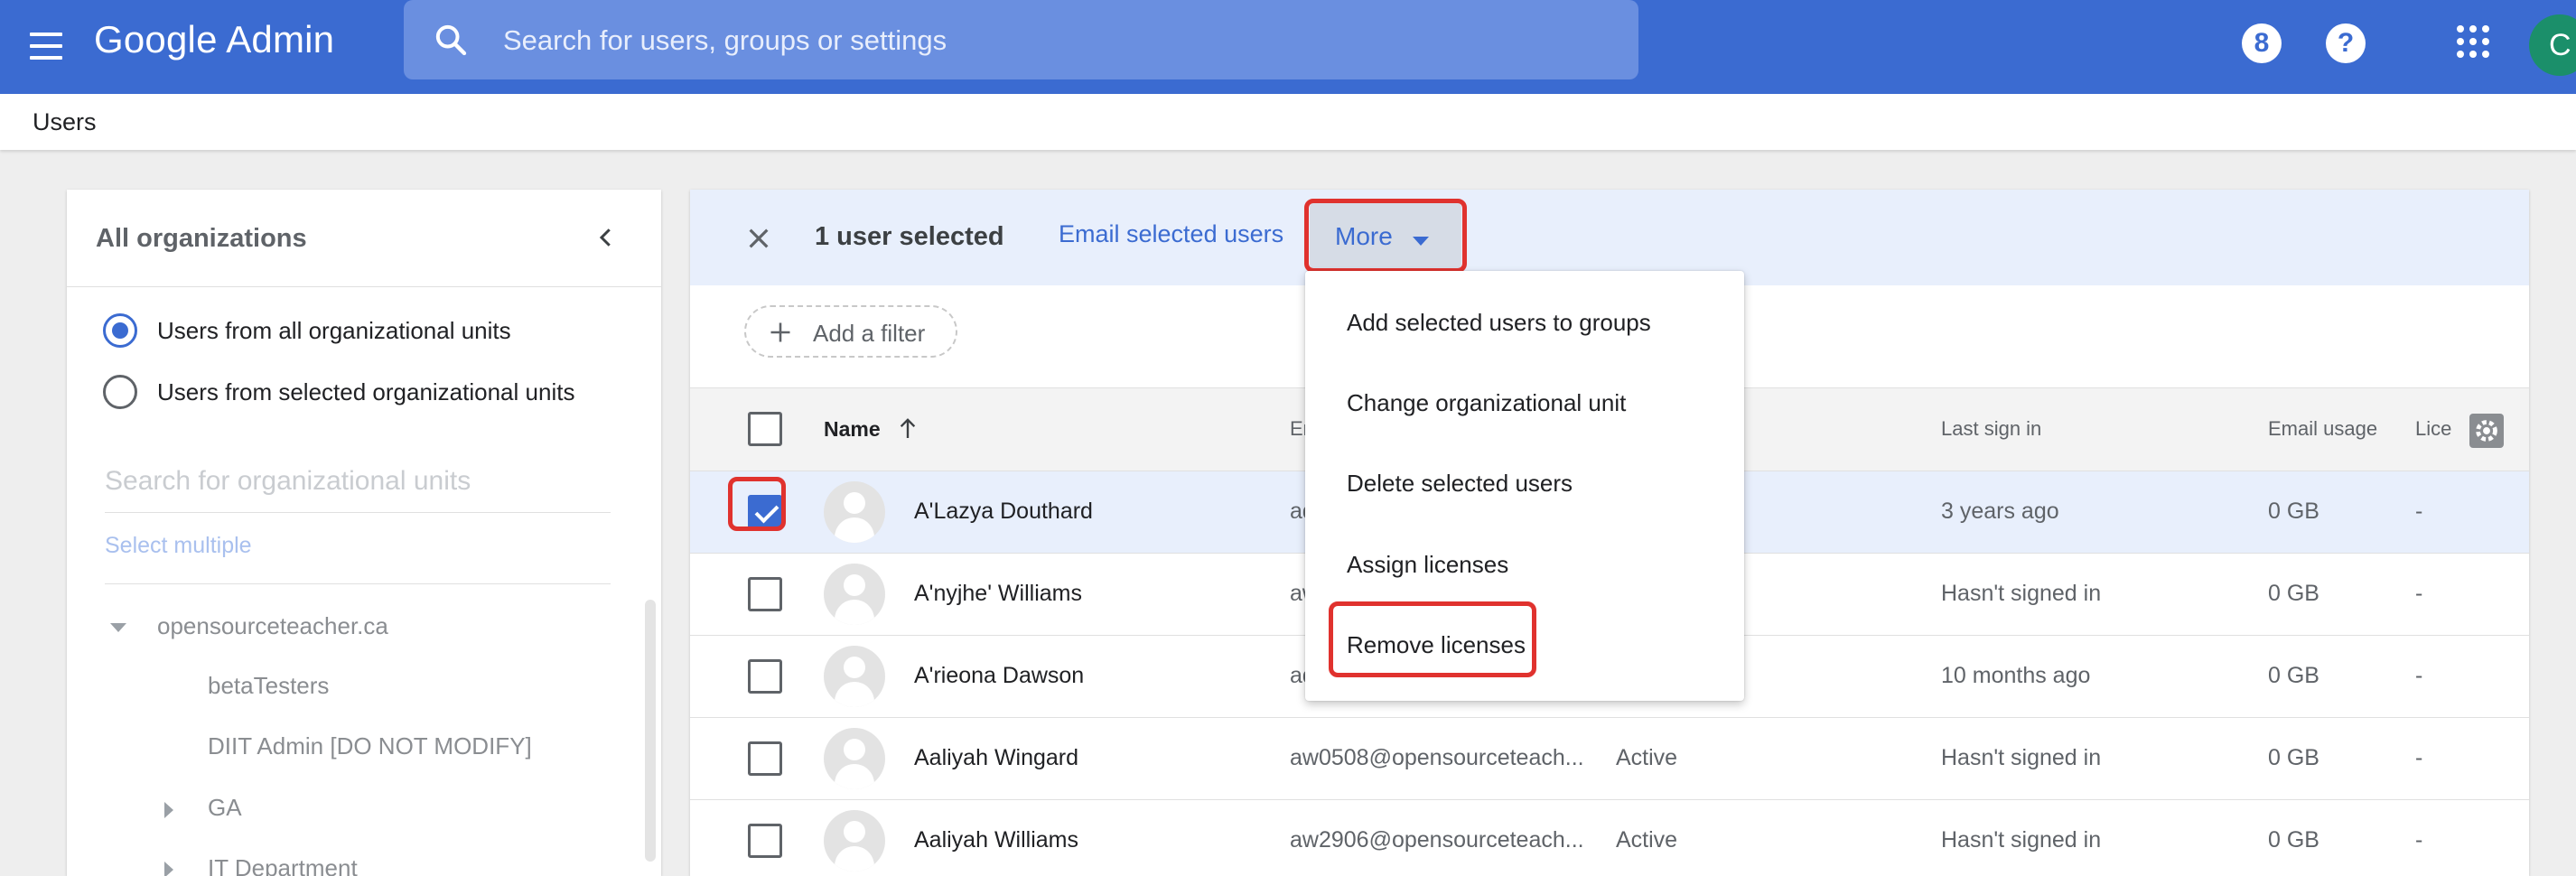  What do you see at coordinates (2552, 45) in the screenshot?
I see `account-avatar: C` at bounding box center [2552, 45].